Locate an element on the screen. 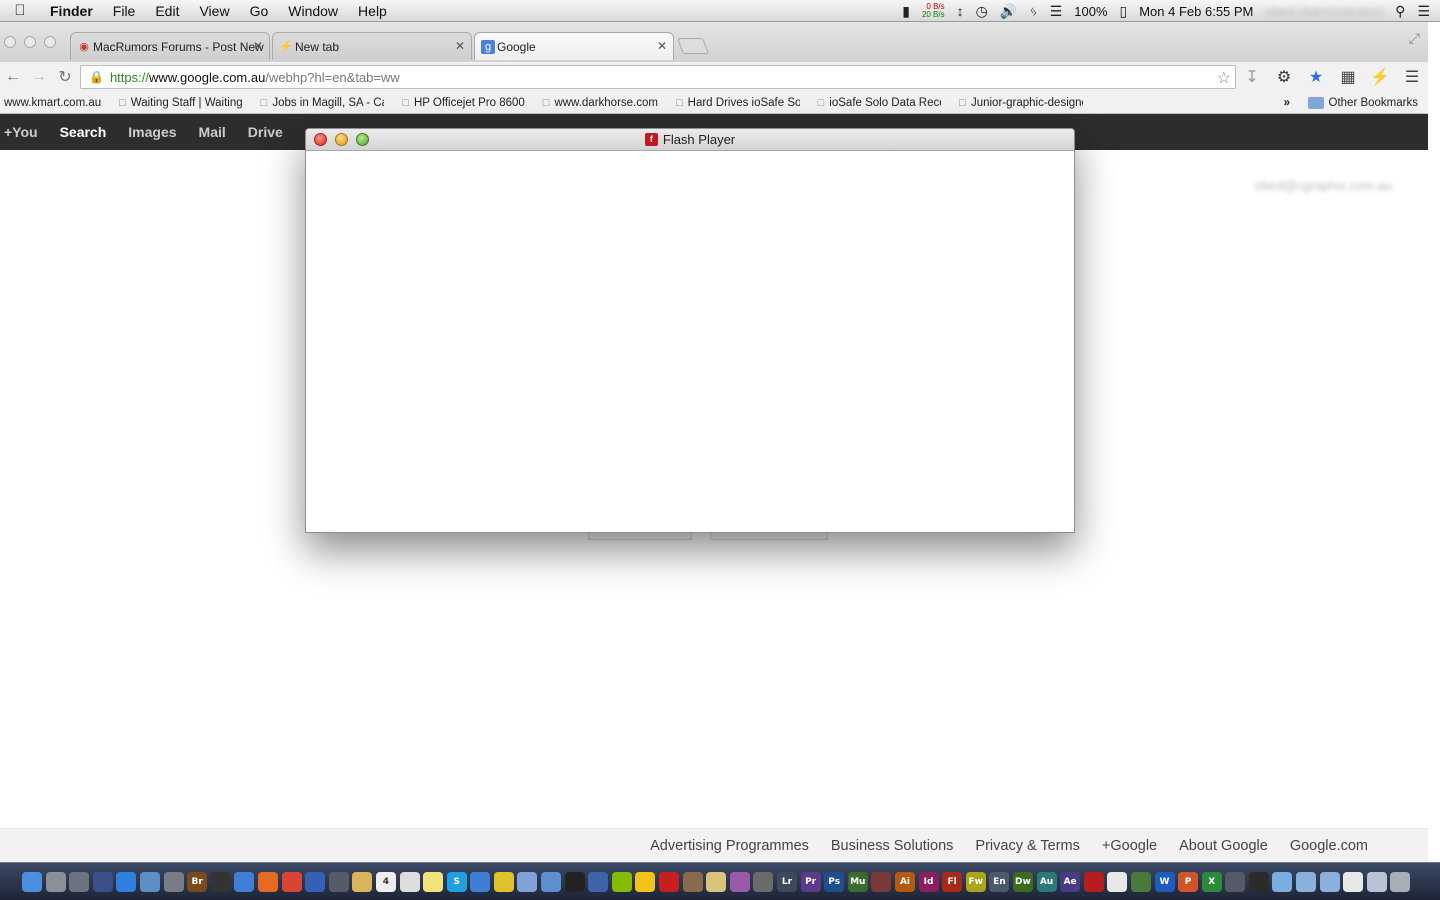  textedit-icon is located at coordinates (409, 881).